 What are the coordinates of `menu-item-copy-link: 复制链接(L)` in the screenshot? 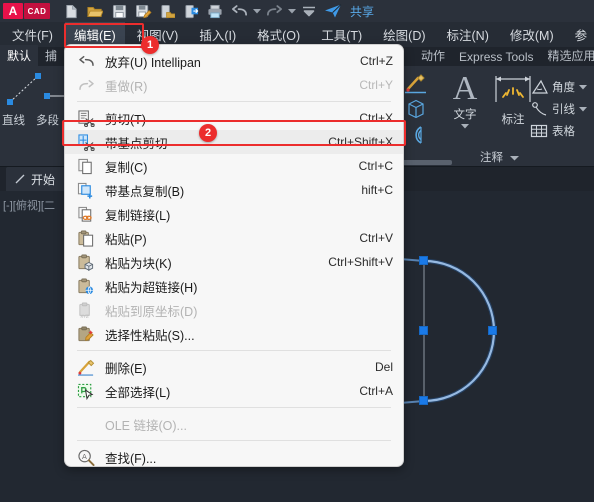 It's located at (234, 214).